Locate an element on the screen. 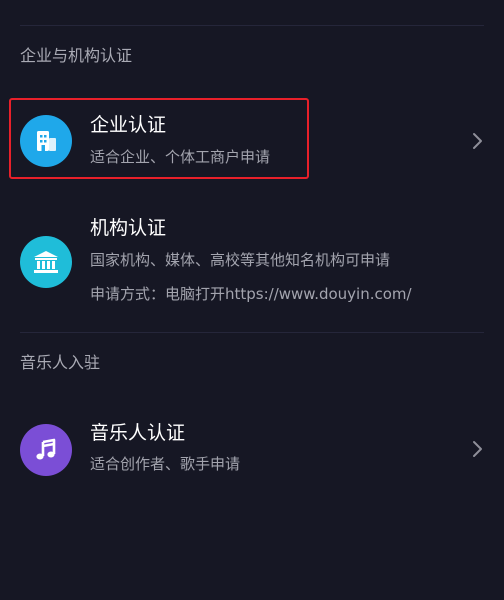 The image size is (504, 600). musician-icon-circle is located at coordinates (46, 450).